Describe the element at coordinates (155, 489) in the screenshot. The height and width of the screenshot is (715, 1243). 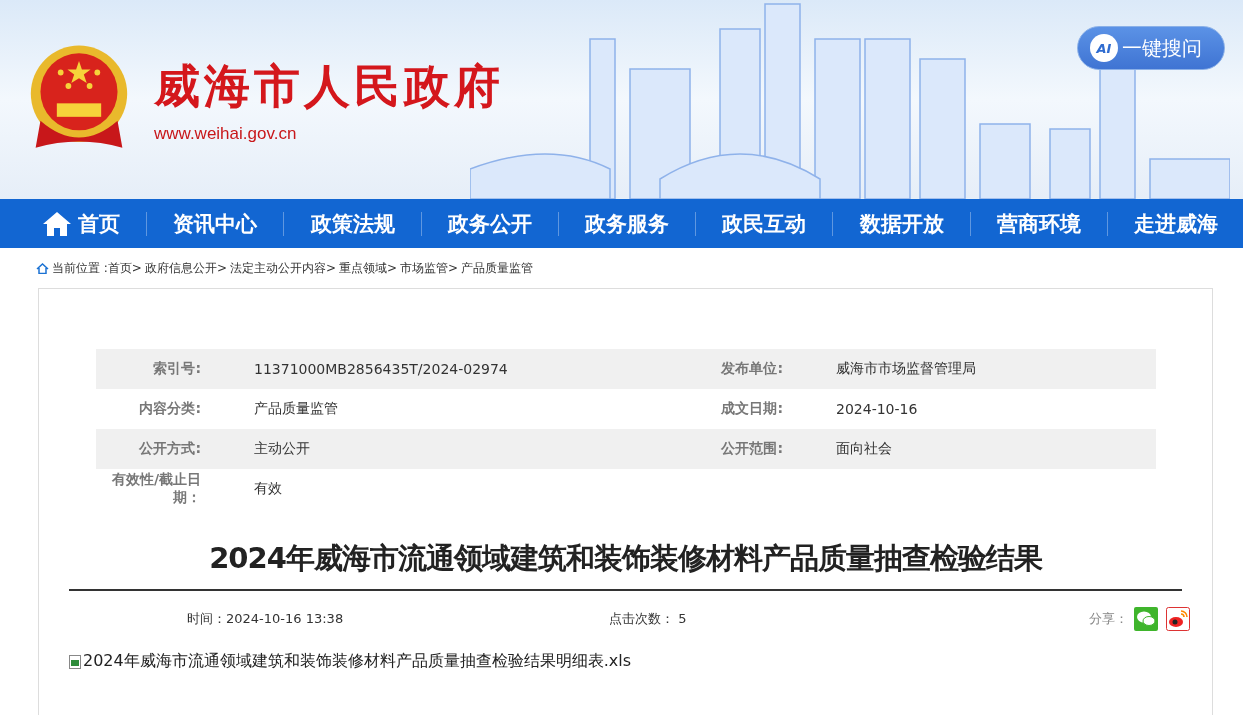
I see `info-label: 有效性/截止日期：` at that location.